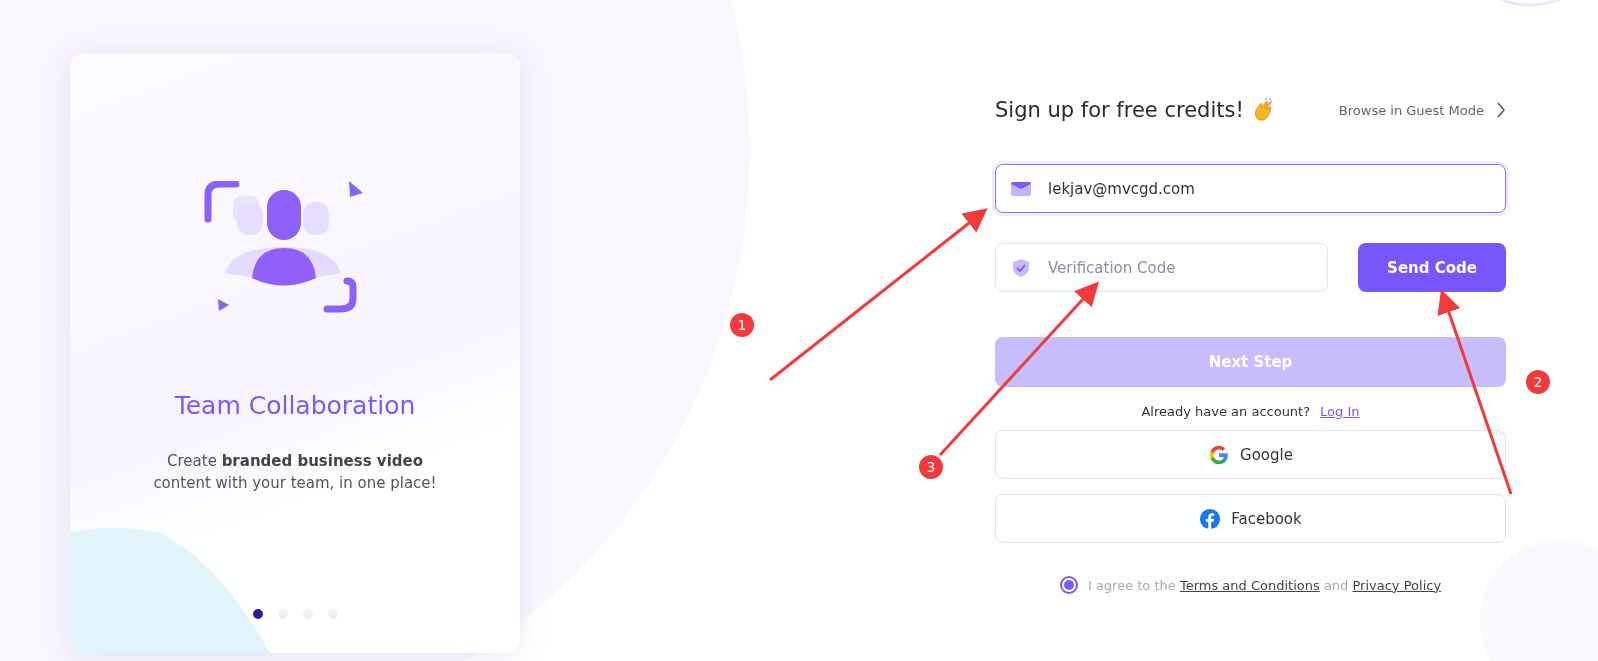  Describe the element at coordinates (257, 614) in the screenshot. I see `carousel-dot` at that location.